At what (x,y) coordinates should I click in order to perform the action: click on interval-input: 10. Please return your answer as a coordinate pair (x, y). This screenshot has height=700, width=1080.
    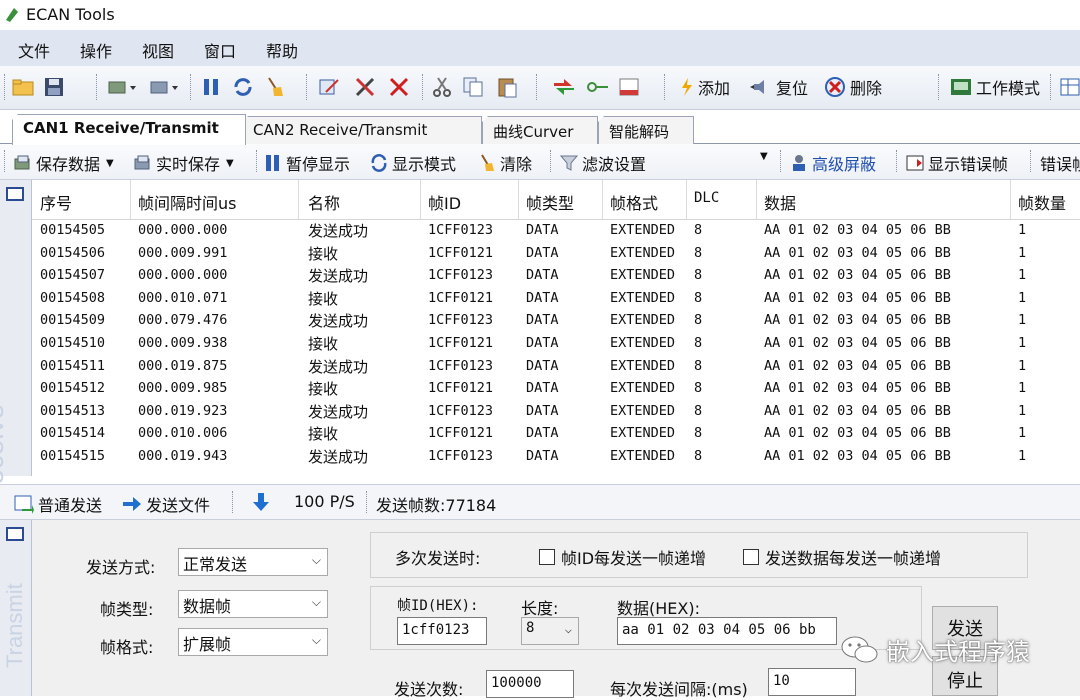
    Looking at the image, I should click on (812, 682).